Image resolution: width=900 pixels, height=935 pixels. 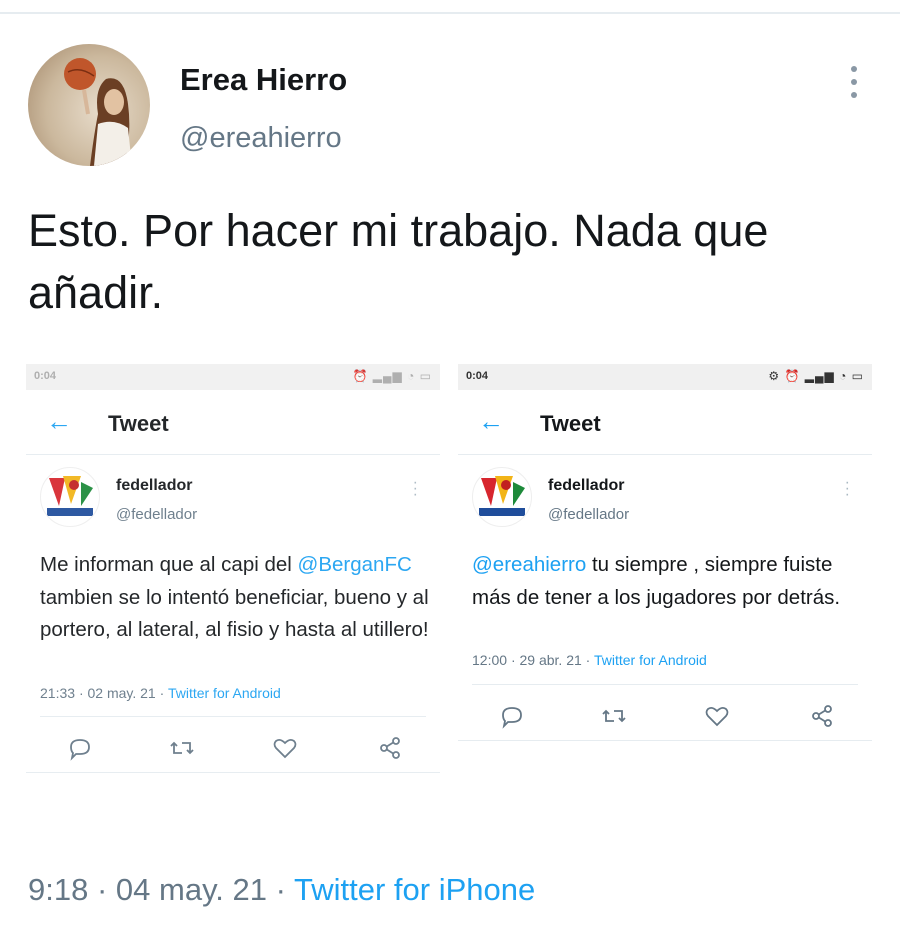 I want to click on tweet-meta: 9:18 · 04 may. 21 · Twitter for iPhone, so click(x=281, y=890).